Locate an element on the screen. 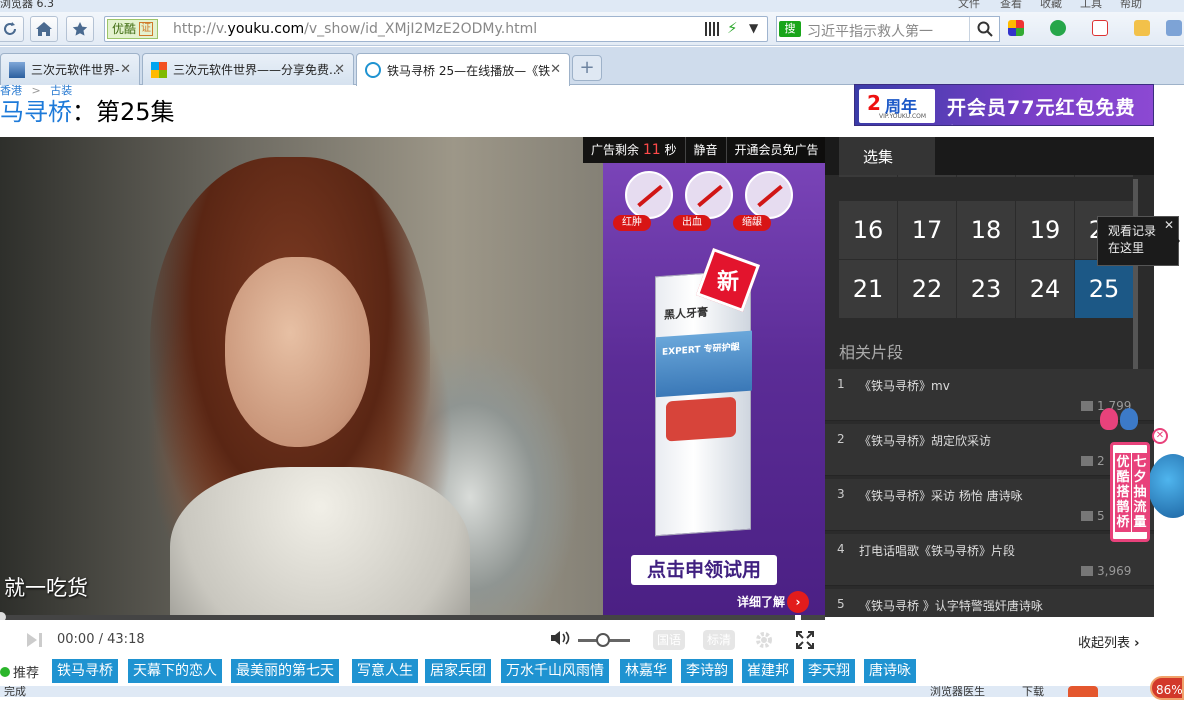  episode-item: 16 is located at coordinates (868, 230).